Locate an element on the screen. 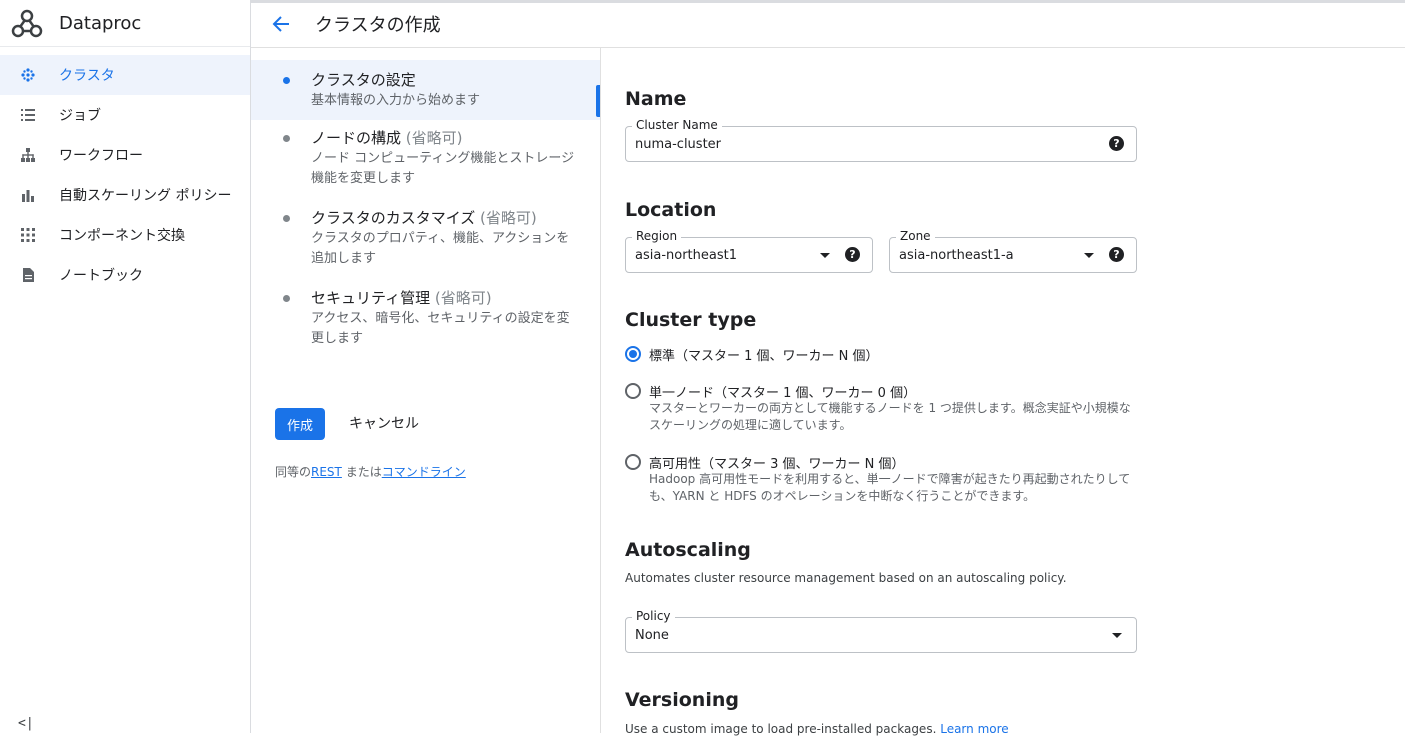  create-button: 作成 is located at coordinates (300, 424).